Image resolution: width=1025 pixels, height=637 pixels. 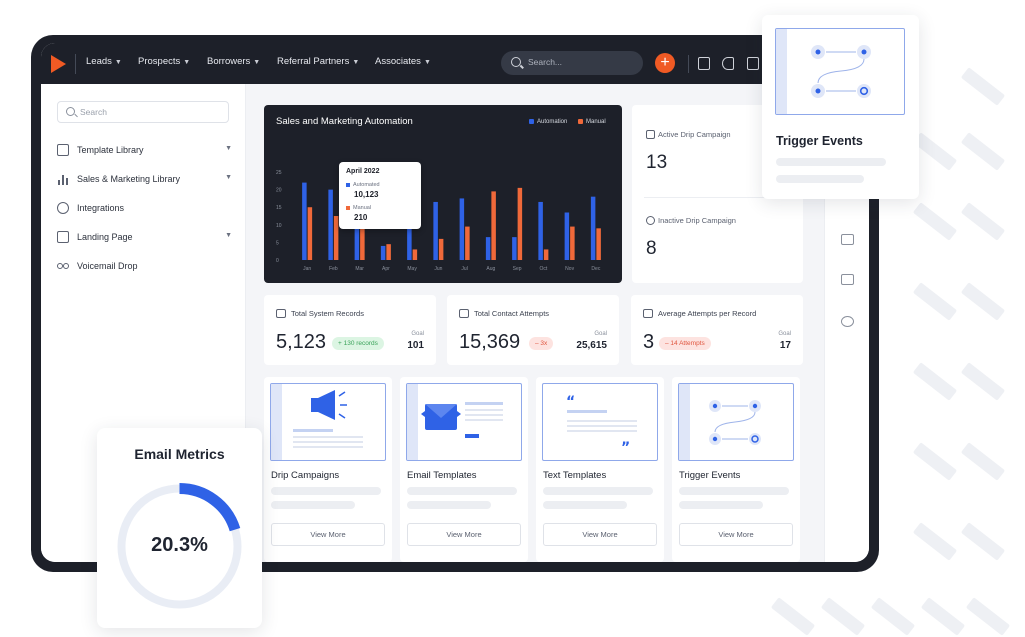 What do you see at coordinates (847, 279) in the screenshot?
I see `chat-icon` at bounding box center [847, 279].